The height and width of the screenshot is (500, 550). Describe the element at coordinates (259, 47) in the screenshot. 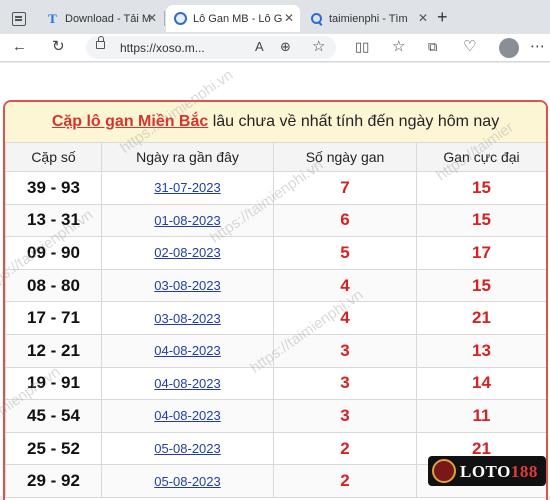

I see `read-aloud-icon: A` at that location.